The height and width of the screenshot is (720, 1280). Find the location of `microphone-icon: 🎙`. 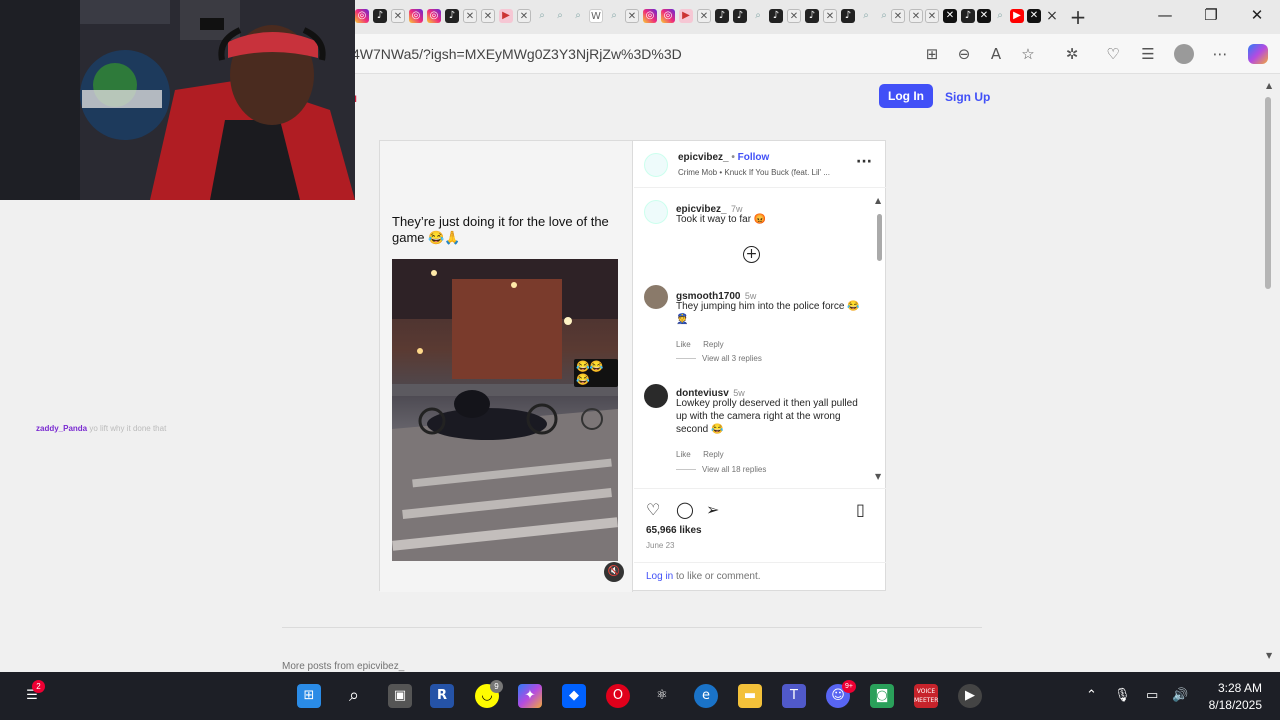

microphone-icon: 🎙 is located at coordinates (1122, 695).